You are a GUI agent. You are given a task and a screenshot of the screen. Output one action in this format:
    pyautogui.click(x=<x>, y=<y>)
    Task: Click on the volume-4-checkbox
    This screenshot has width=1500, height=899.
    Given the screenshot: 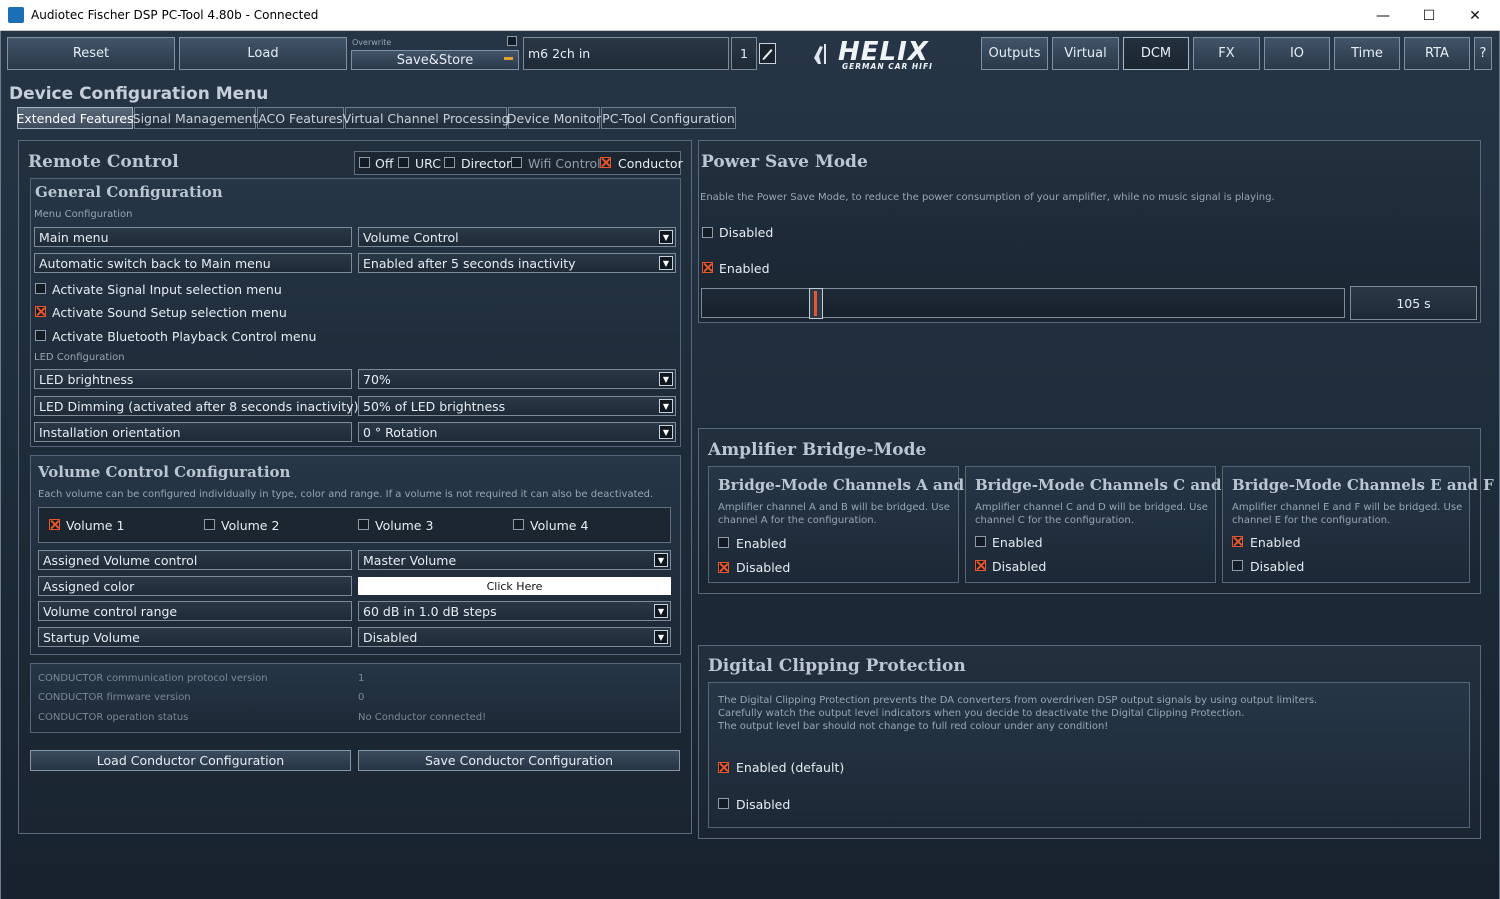 What is the action you would take?
    pyautogui.click(x=518, y=524)
    